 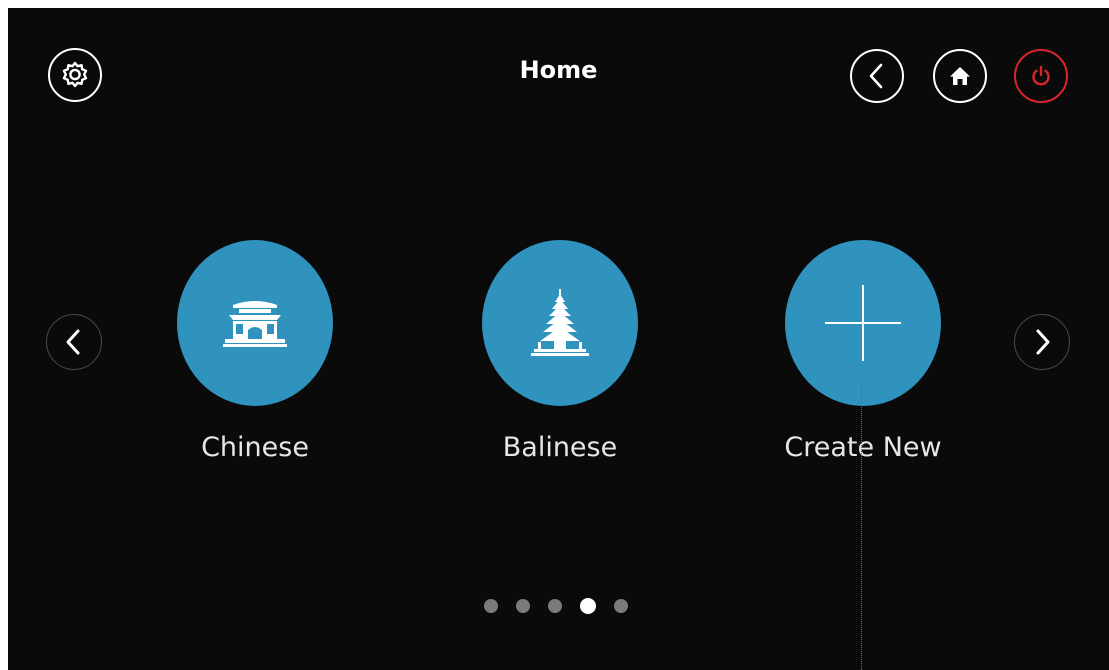 I want to click on tile-label-balinese: Balinese, so click(x=560, y=447).